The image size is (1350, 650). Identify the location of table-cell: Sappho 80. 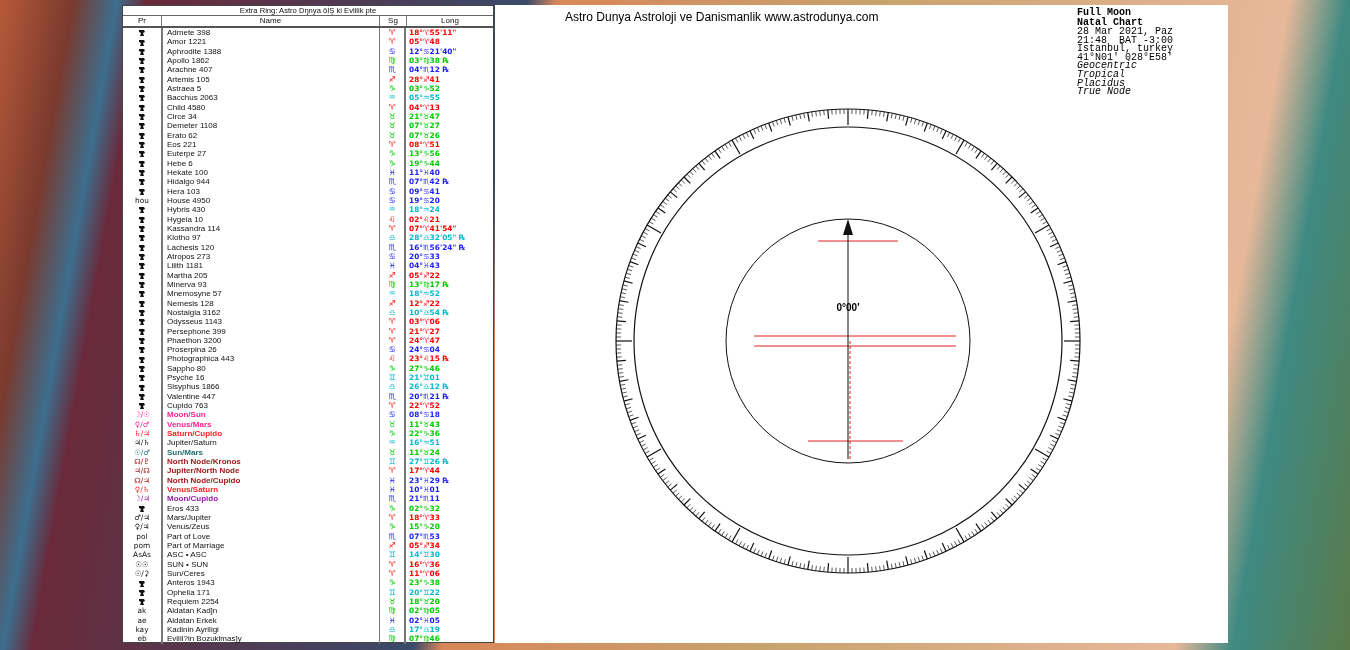
(270, 368).